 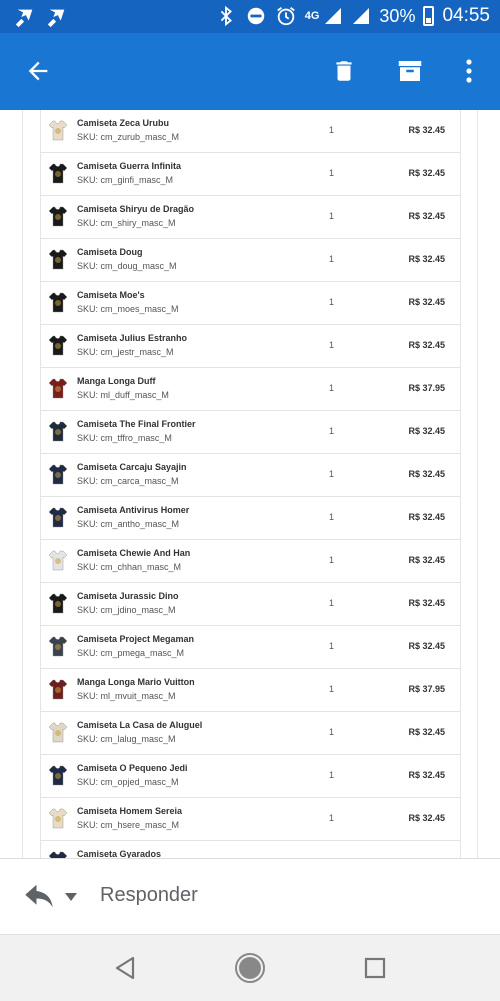 What do you see at coordinates (132, 768) in the screenshot?
I see `product-name: Camiseta O Pequeno Jedi` at bounding box center [132, 768].